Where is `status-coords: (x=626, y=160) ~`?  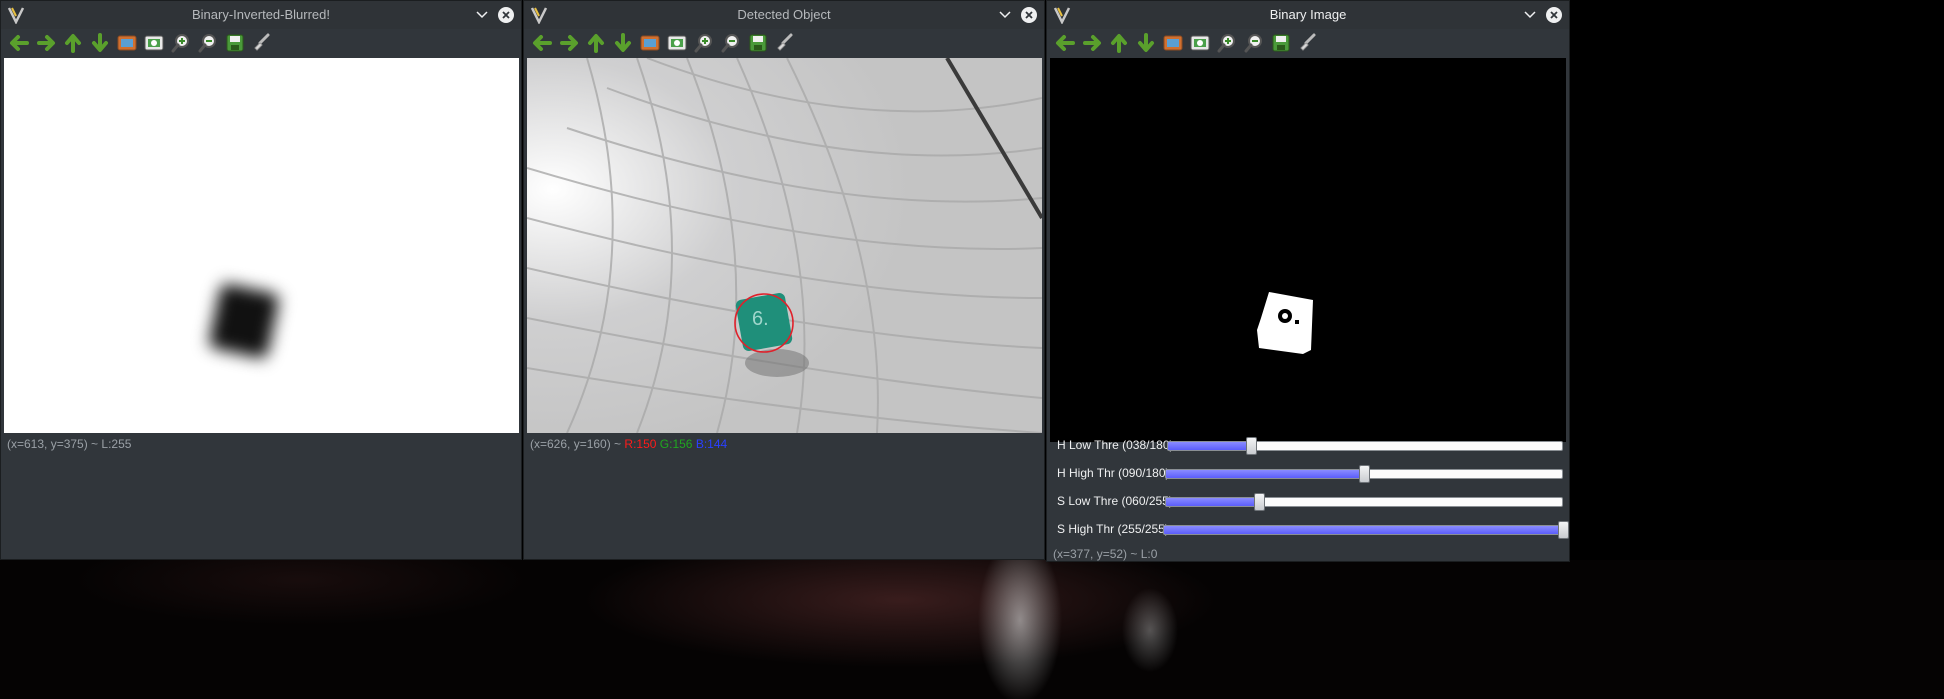
status-coords: (x=626, y=160) ~ is located at coordinates (577, 444).